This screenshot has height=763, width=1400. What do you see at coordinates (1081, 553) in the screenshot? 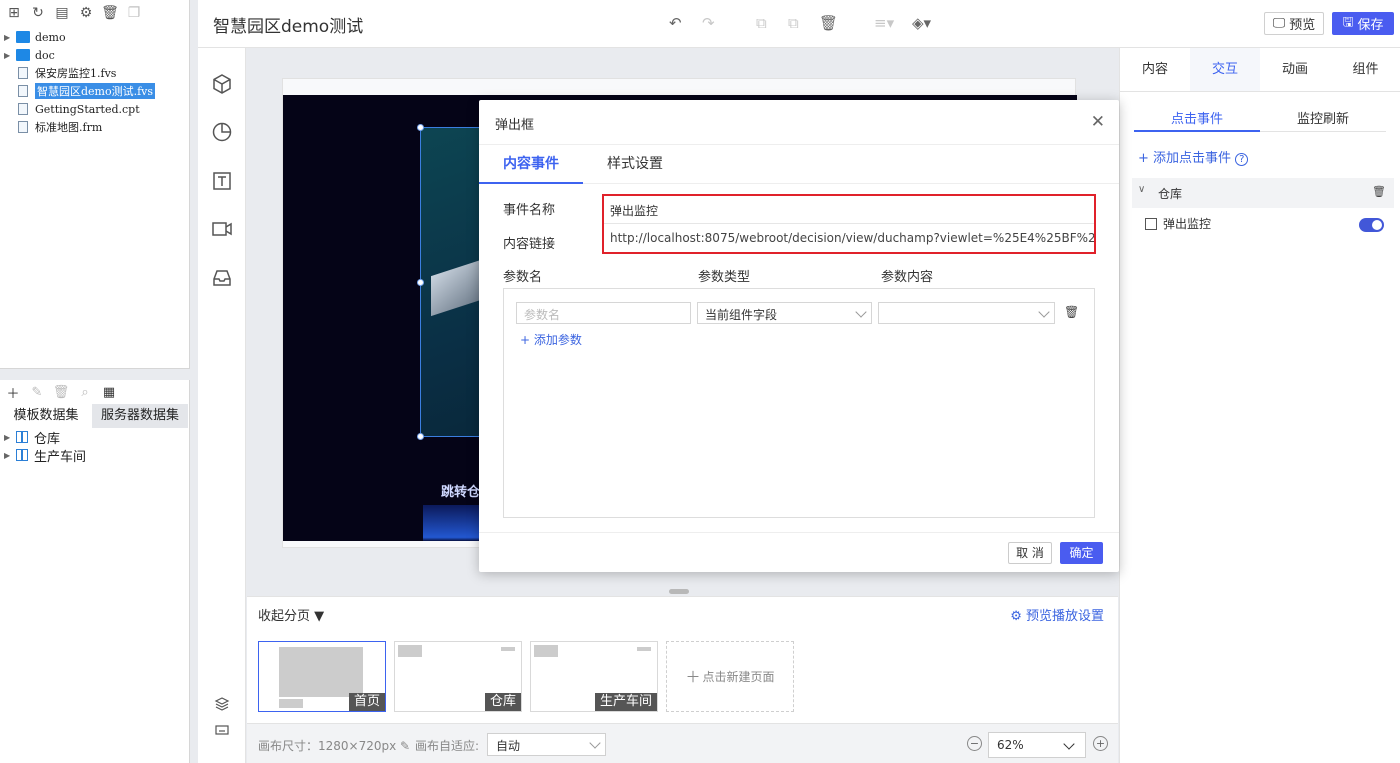
I see `ok-button: 确定` at bounding box center [1081, 553].